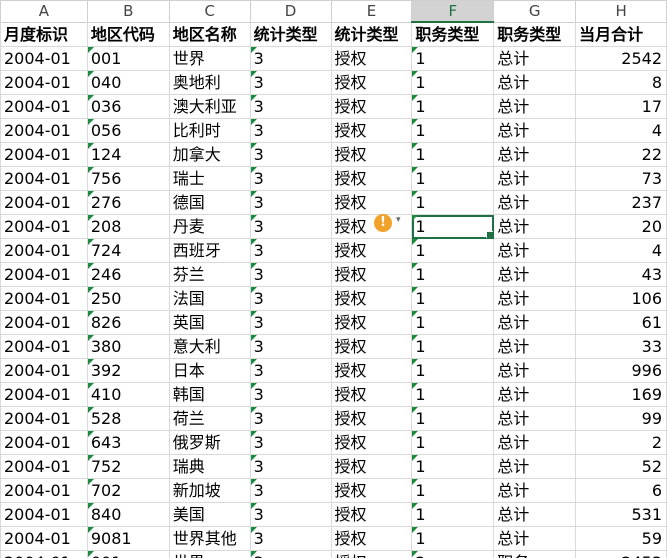 This screenshot has height=558, width=667. Describe the element at coordinates (621, 130) in the screenshot. I see `cell: 4` at that location.